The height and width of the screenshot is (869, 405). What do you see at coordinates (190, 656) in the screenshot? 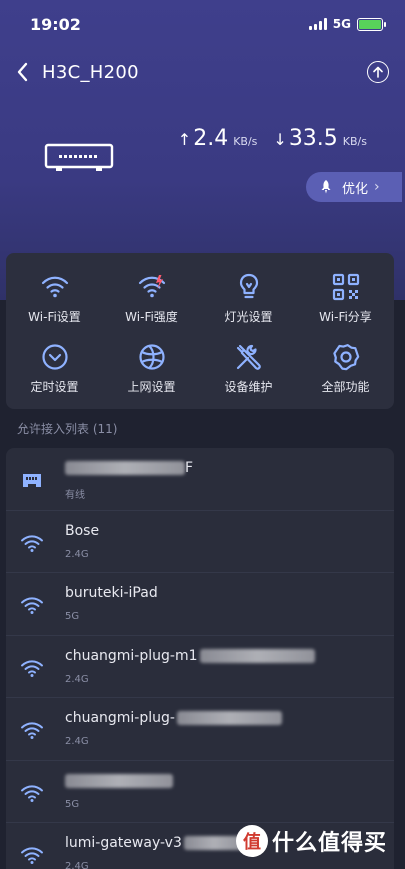
I see `device-name: chuangmi-plug-m1` at bounding box center [190, 656].